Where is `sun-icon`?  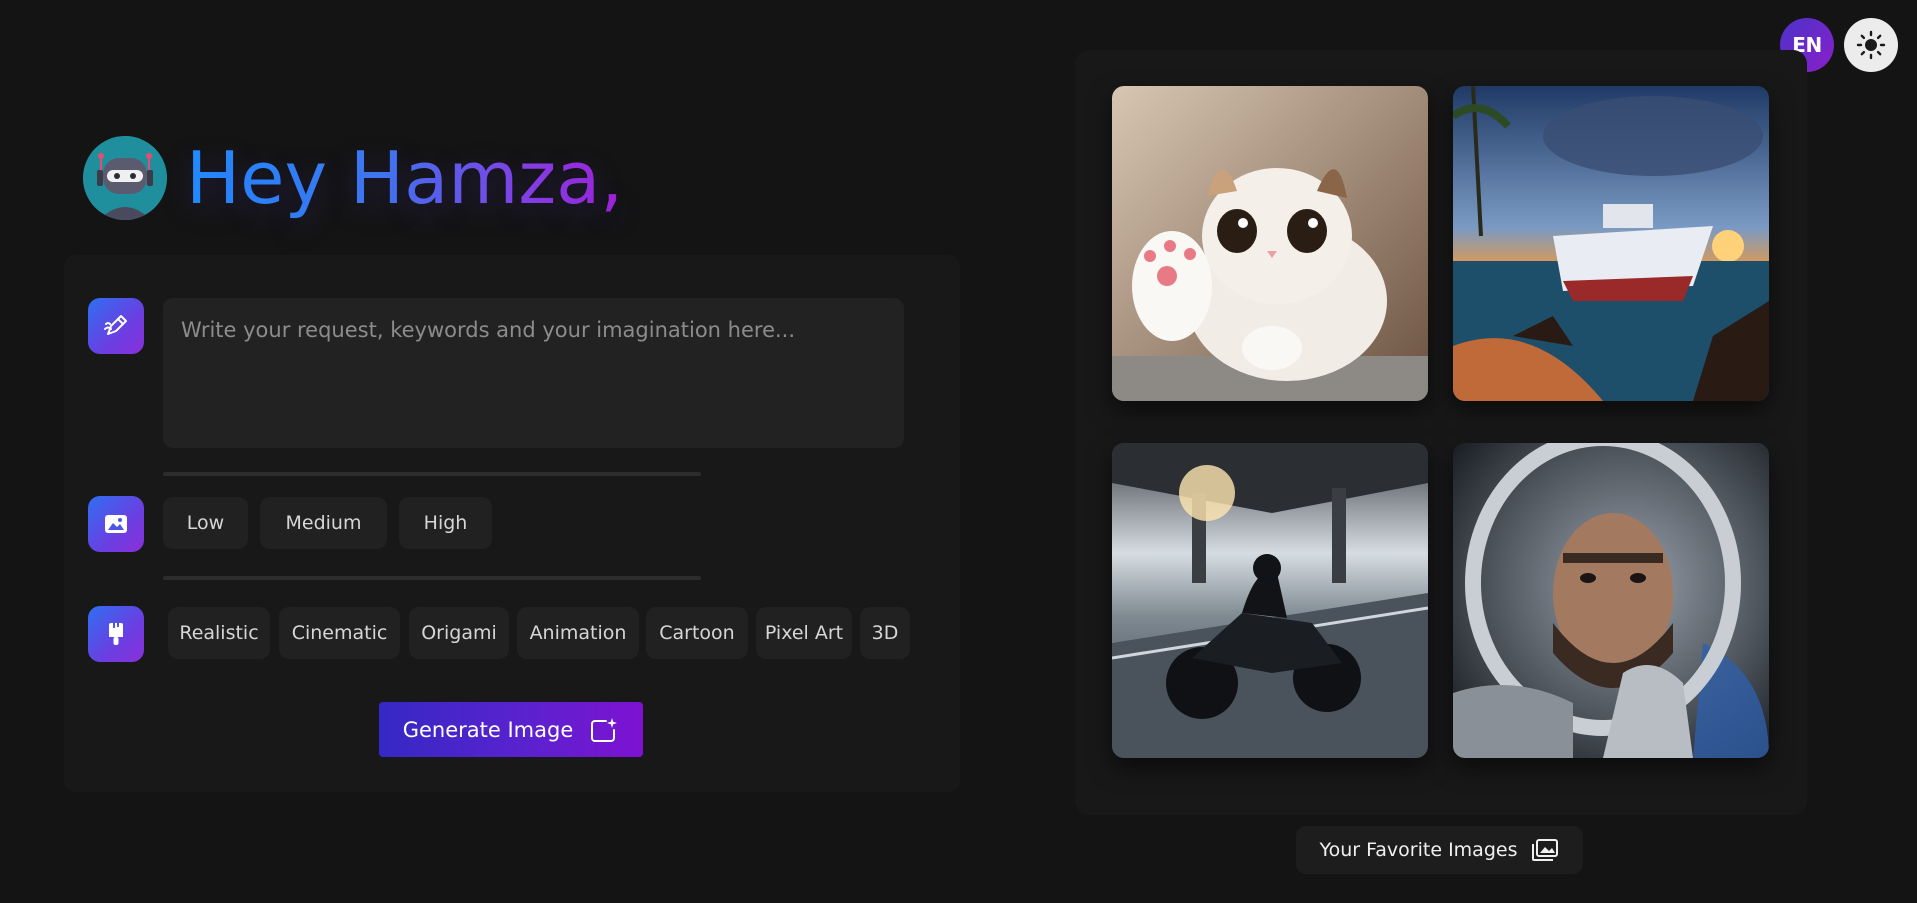
sun-icon is located at coordinates (1871, 45).